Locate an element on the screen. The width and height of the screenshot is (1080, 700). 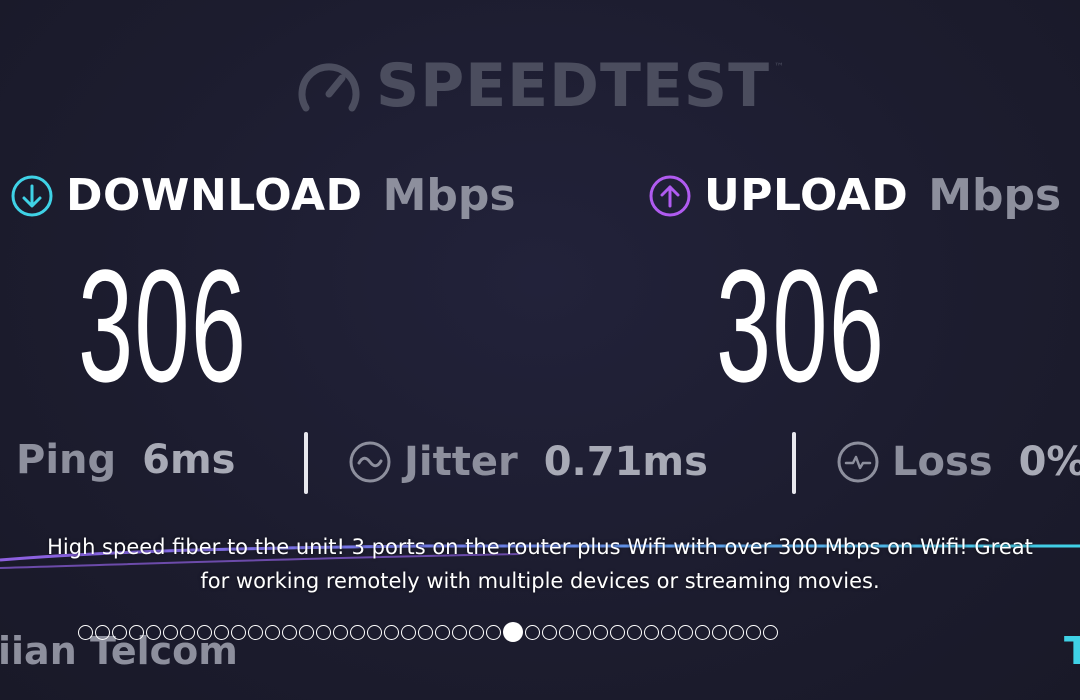
pagination-dot-active is located at coordinates (513, 632).